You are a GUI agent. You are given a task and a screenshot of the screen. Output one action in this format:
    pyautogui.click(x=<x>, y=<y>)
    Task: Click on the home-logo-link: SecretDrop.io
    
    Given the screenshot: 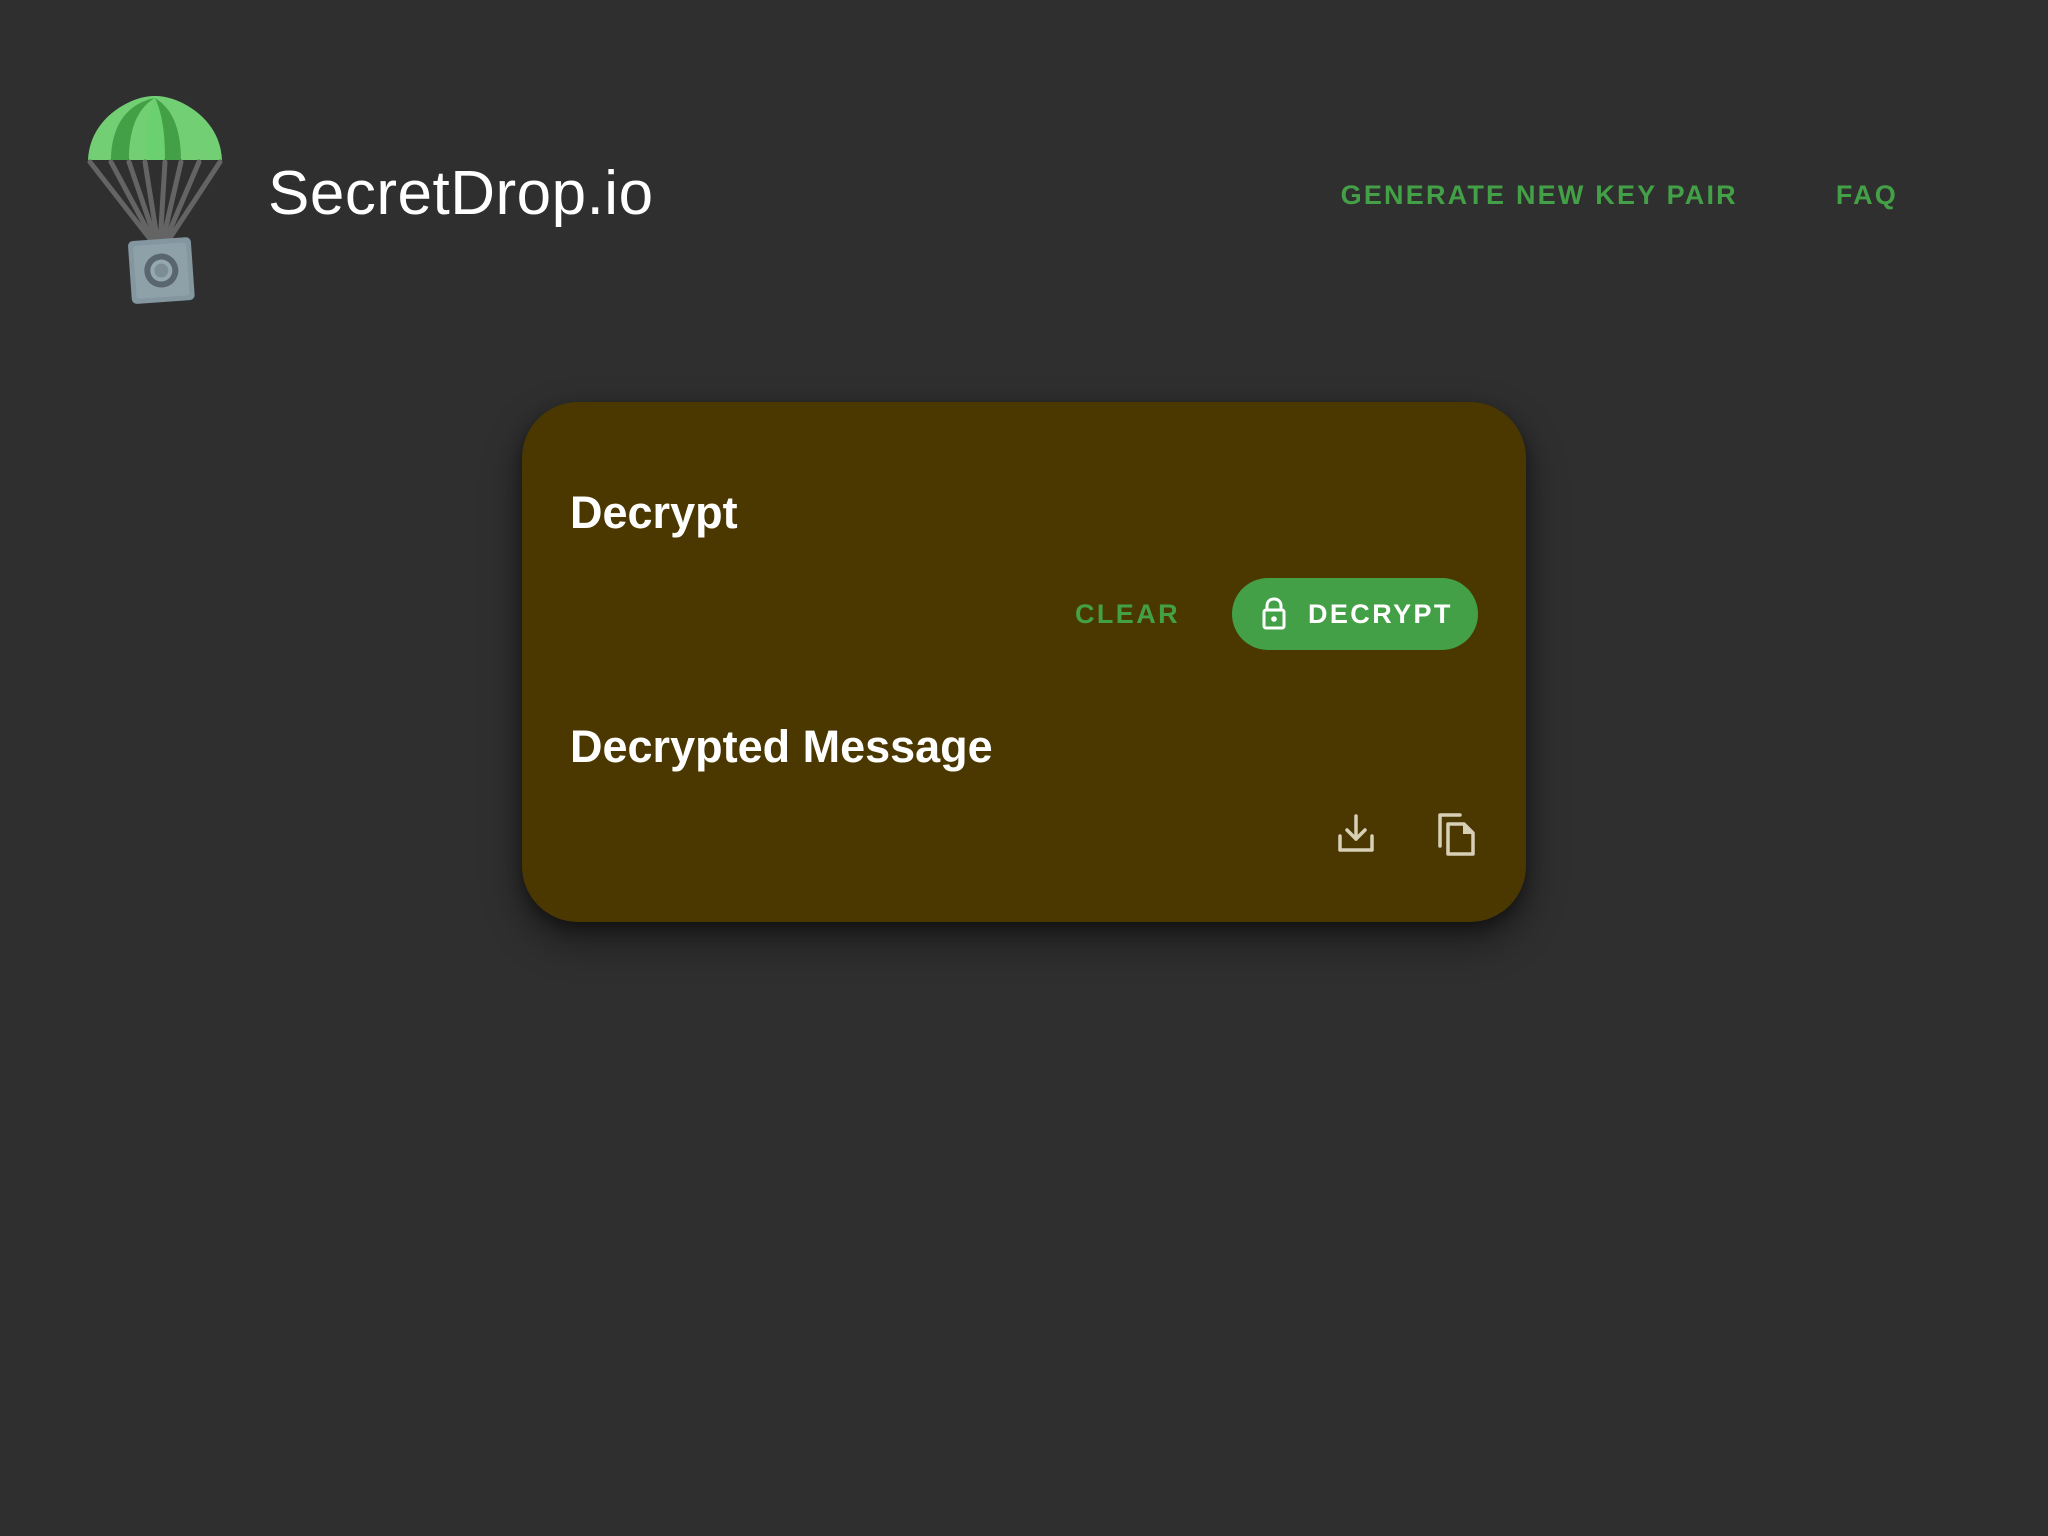 What is the action you would take?
    pyautogui.click(x=367, y=201)
    